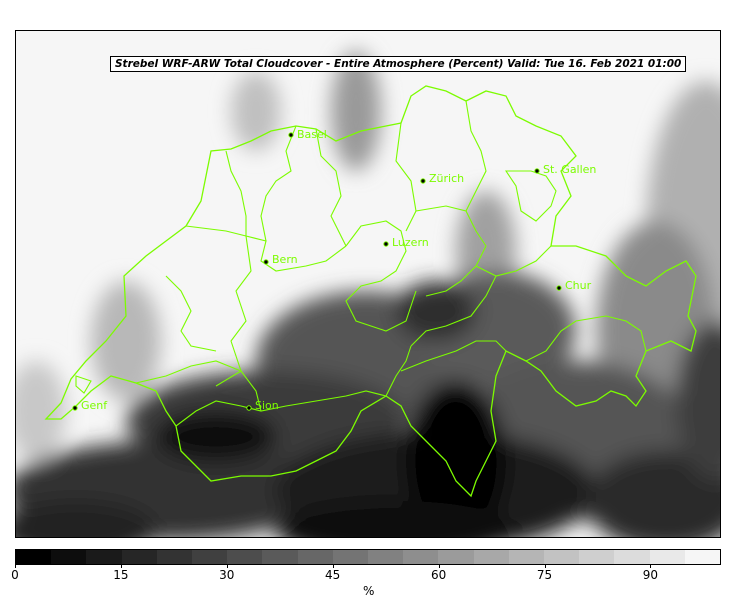 The height and width of the screenshot is (600, 733). What do you see at coordinates (121, 575) in the screenshot?
I see `colorbar-tick-label: 15` at bounding box center [121, 575].